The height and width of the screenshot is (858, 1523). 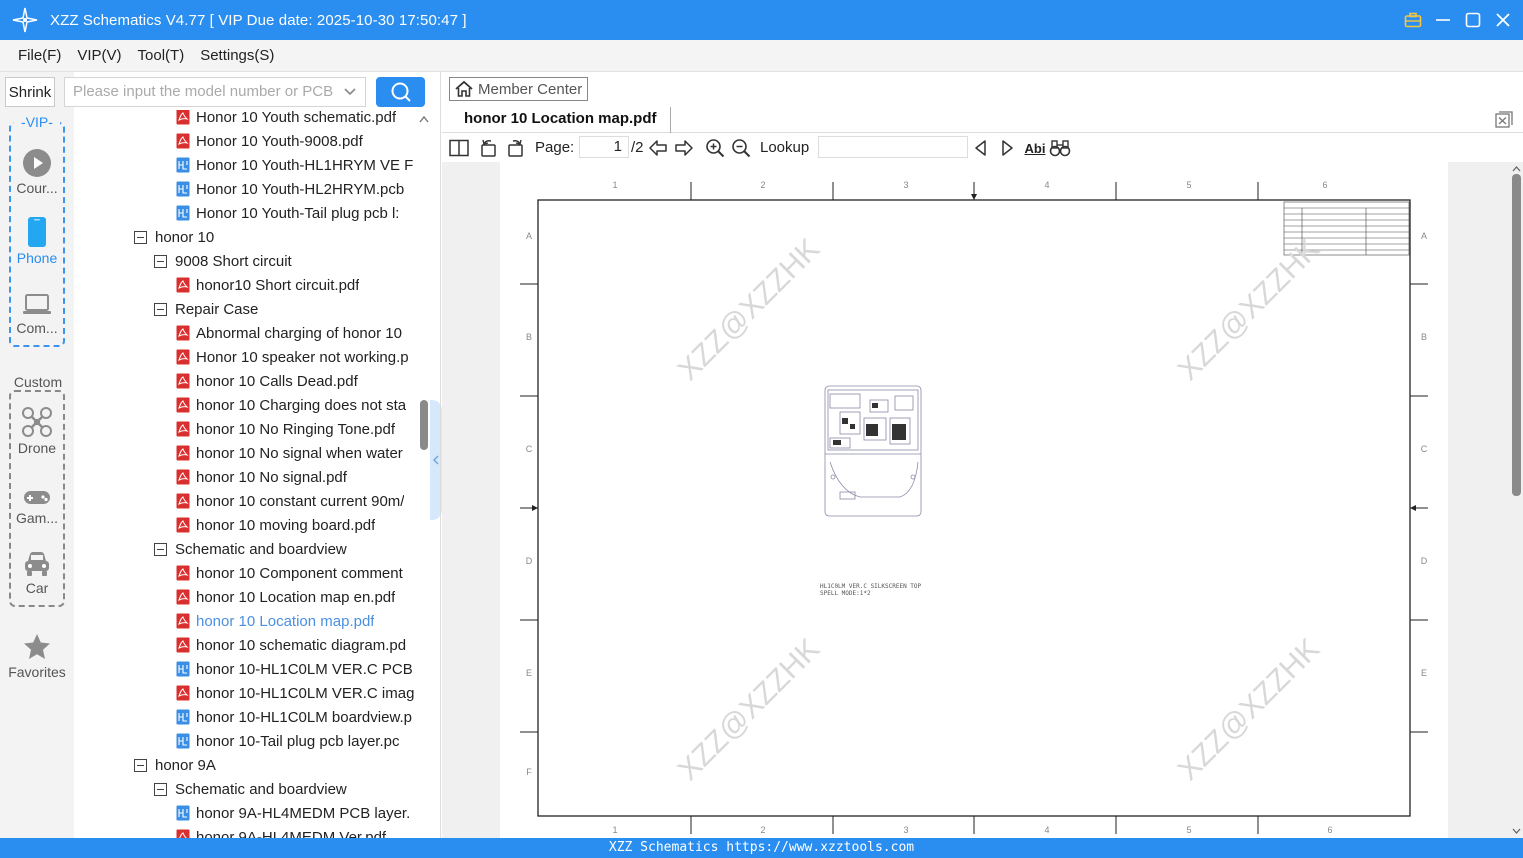 I want to click on tree-folder: honor 9A, so click(x=275, y=765).